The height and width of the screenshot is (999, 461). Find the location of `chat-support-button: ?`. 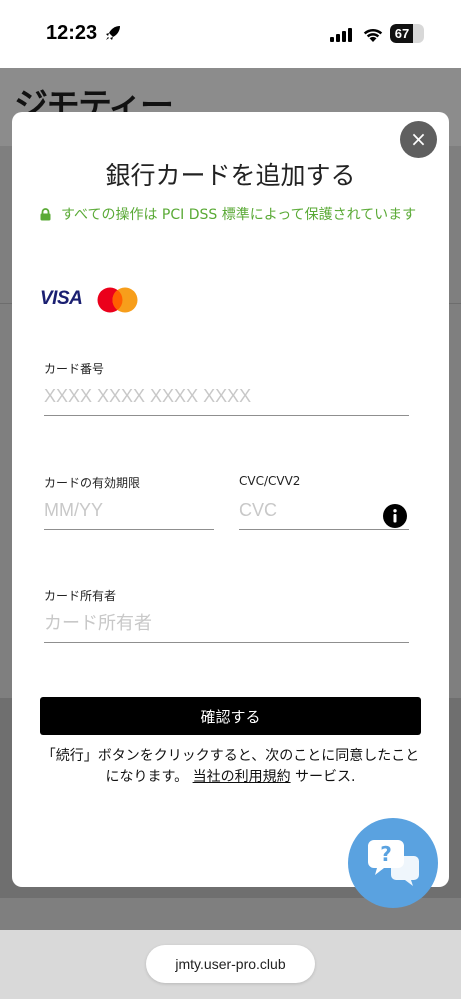

chat-support-button: ? is located at coordinates (393, 863).